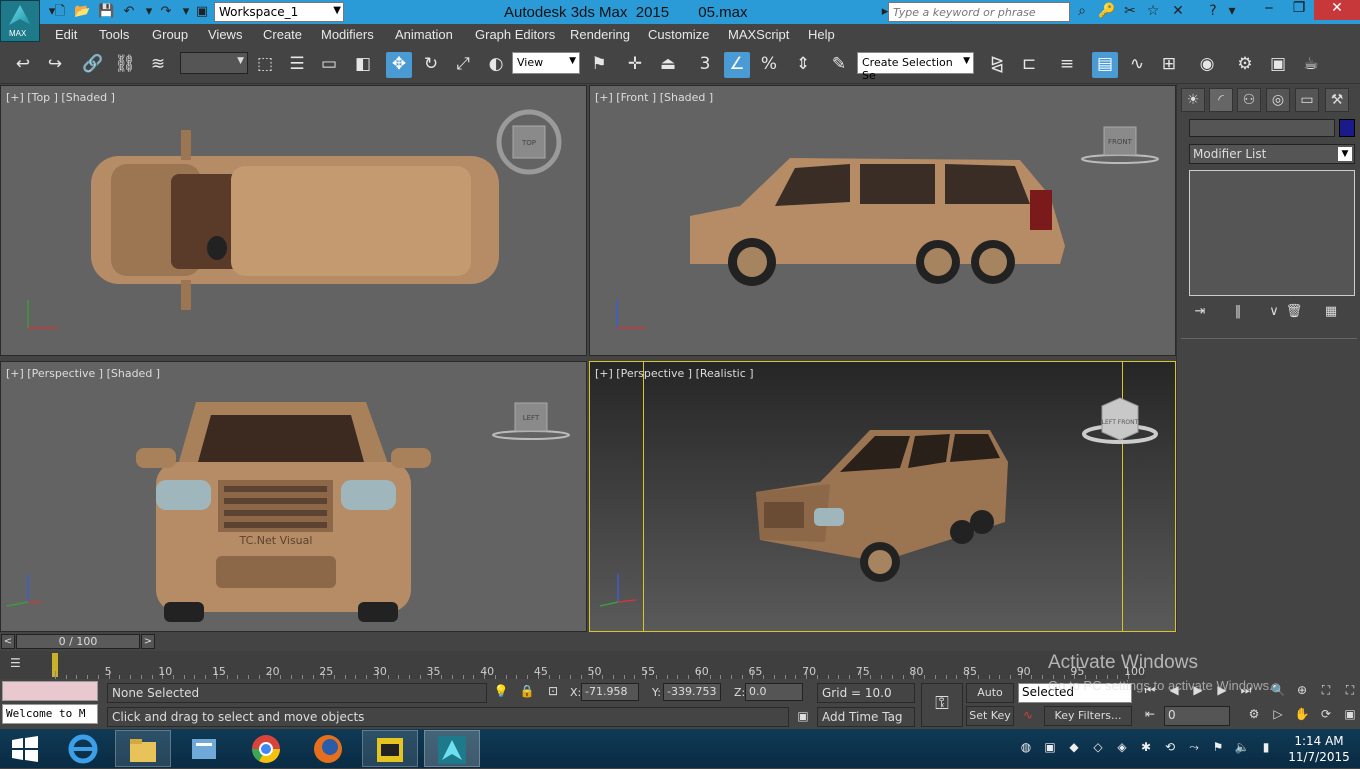  What do you see at coordinates (1026, 748) in the screenshot?
I see `network-globe-icon: ◍` at bounding box center [1026, 748].